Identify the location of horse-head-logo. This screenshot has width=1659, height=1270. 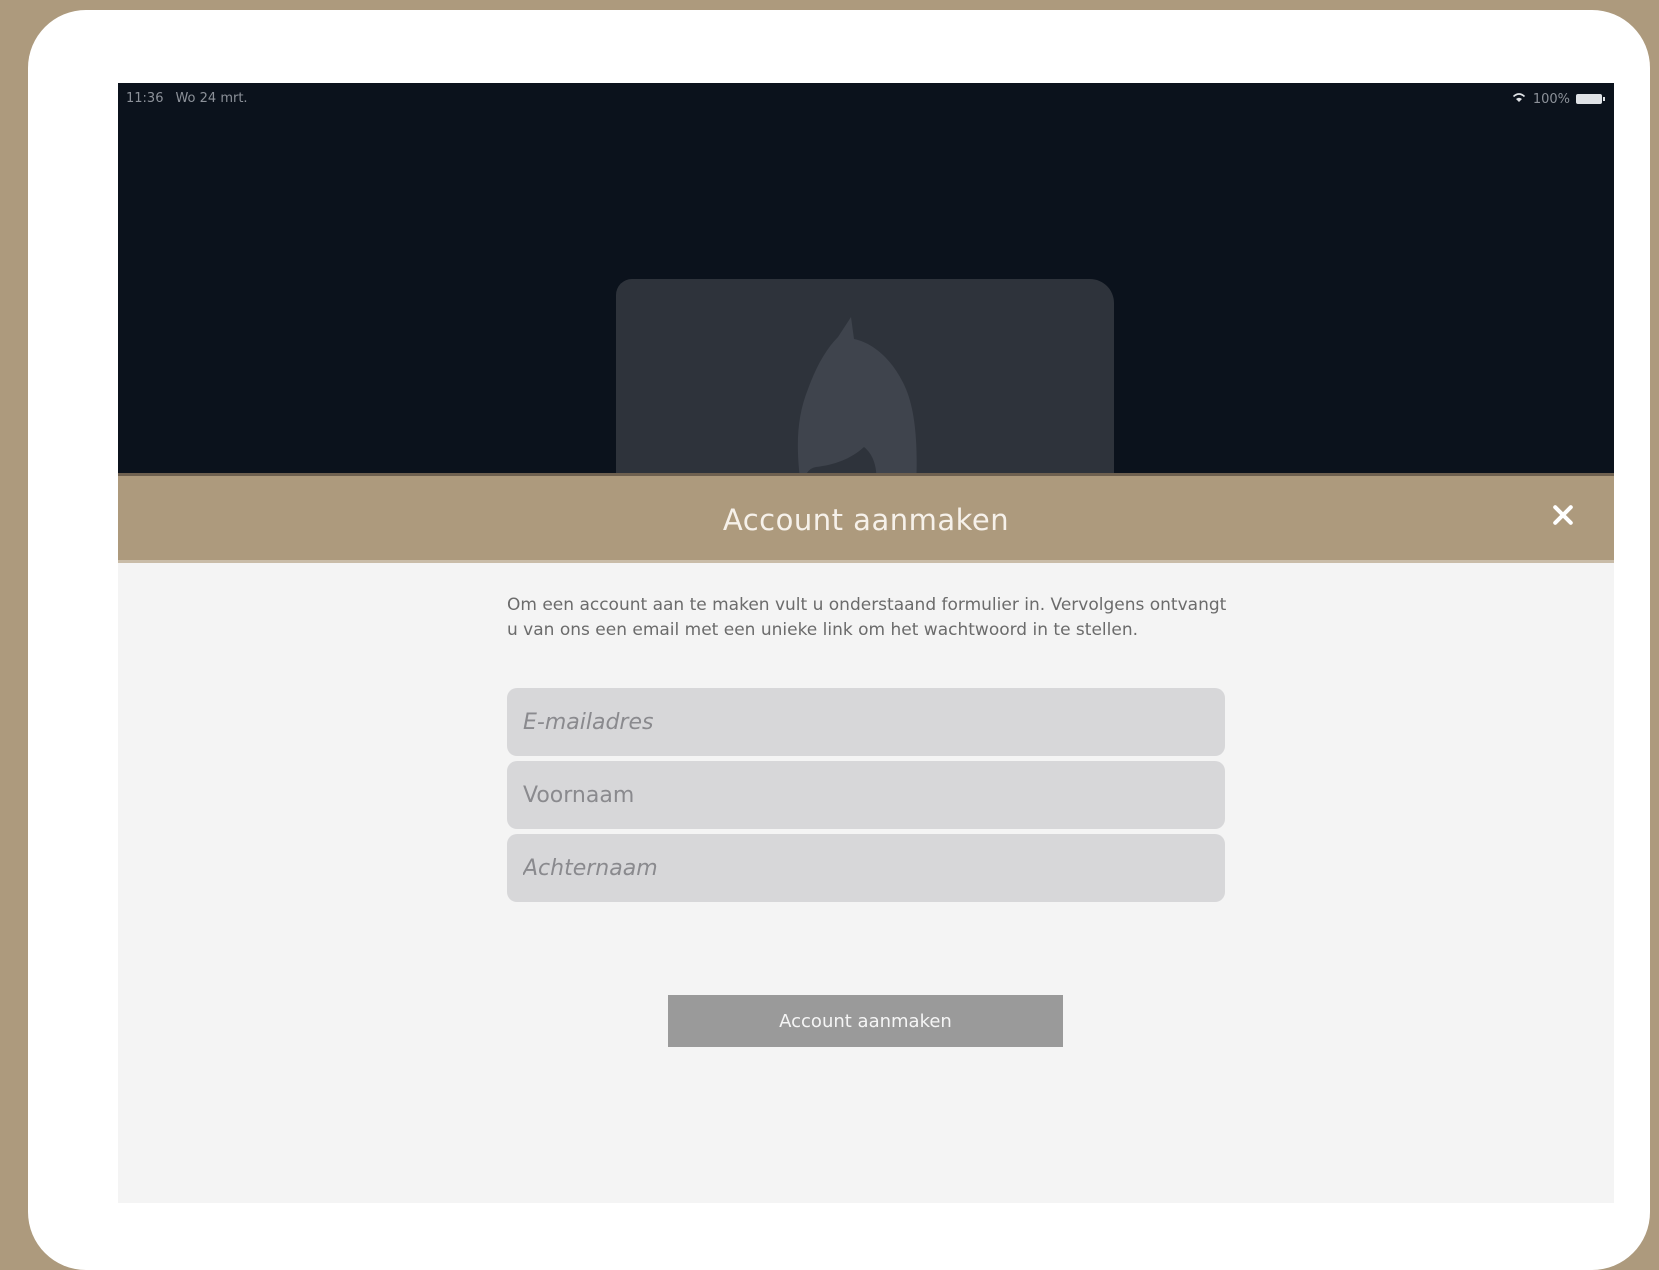
(857, 402).